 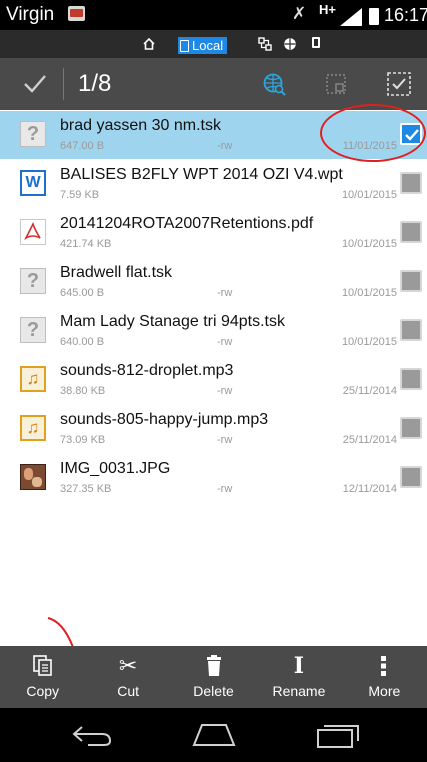 I want to click on action-bar: 1/8, so click(x=213, y=84).